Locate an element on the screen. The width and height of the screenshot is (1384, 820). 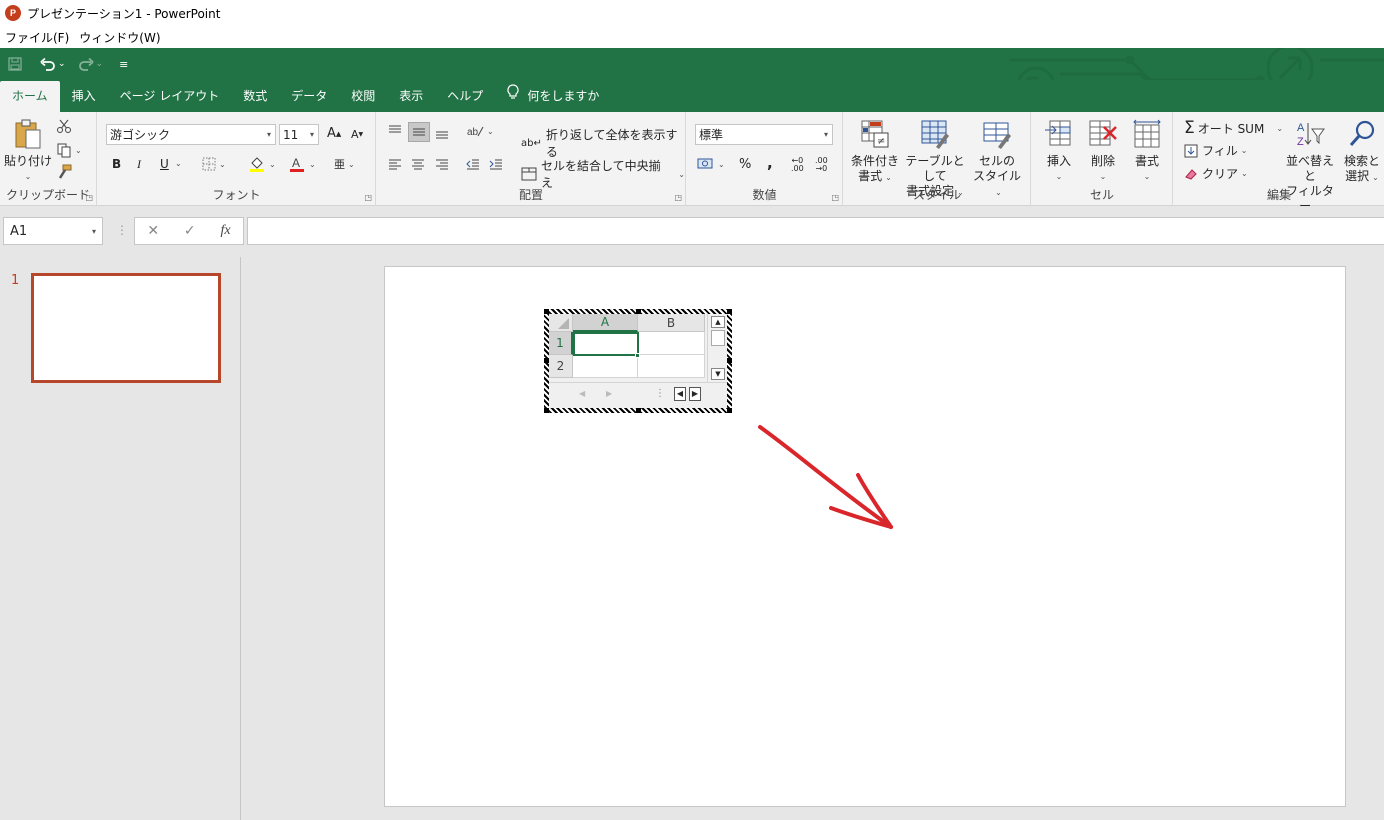
tab-splitter-icon: ⋮ is located at coordinates (660, 393).